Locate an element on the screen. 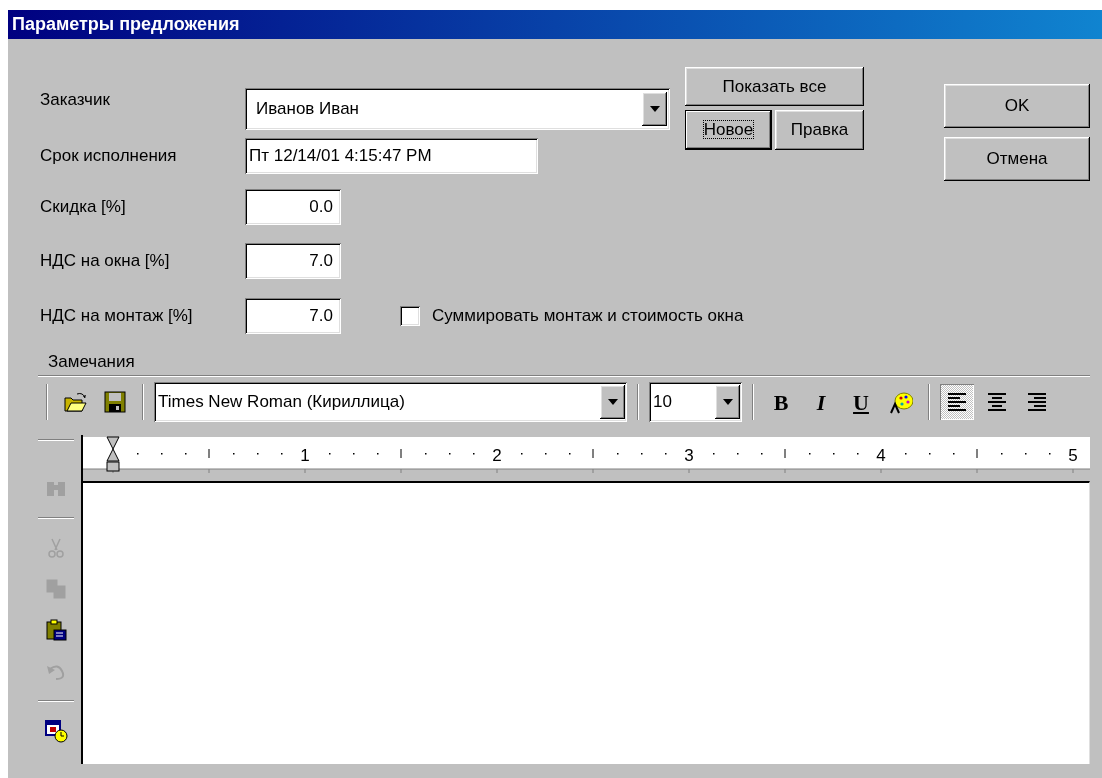 The width and height of the screenshot is (1102, 778). font-combo: Times New Roman (Кириллица) is located at coordinates (390, 402).